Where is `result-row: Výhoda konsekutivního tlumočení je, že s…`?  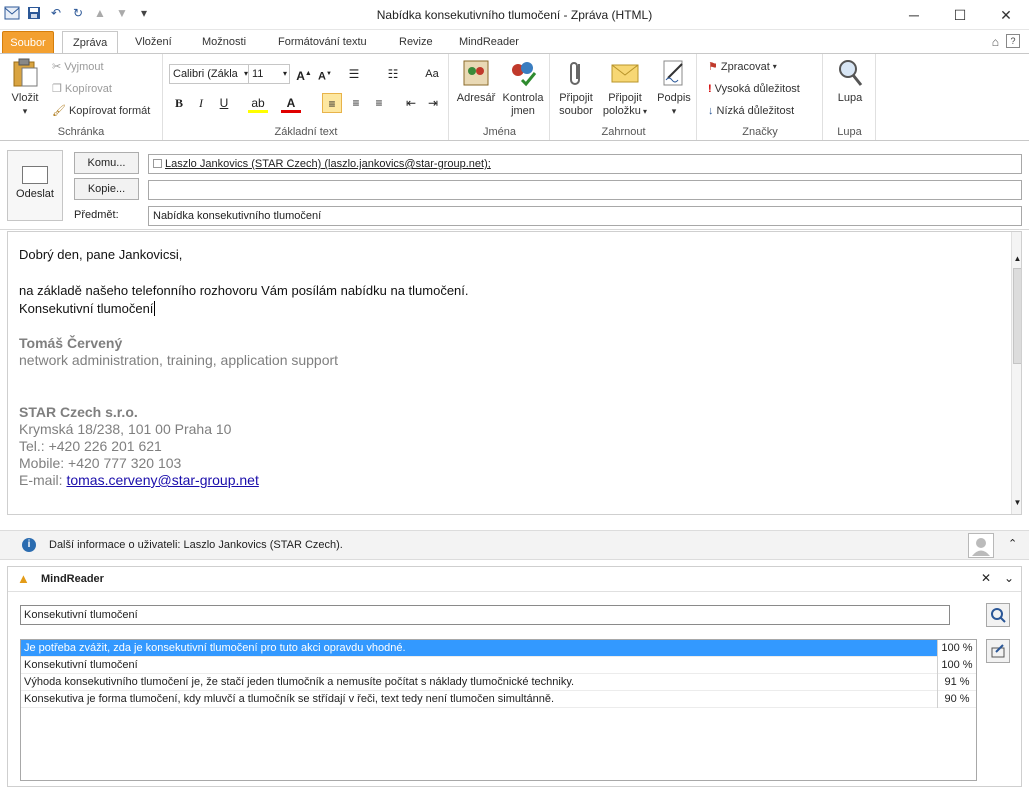 result-row: Výhoda konsekutivního tlumočení je, že s… is located at coordinates (498, 682).